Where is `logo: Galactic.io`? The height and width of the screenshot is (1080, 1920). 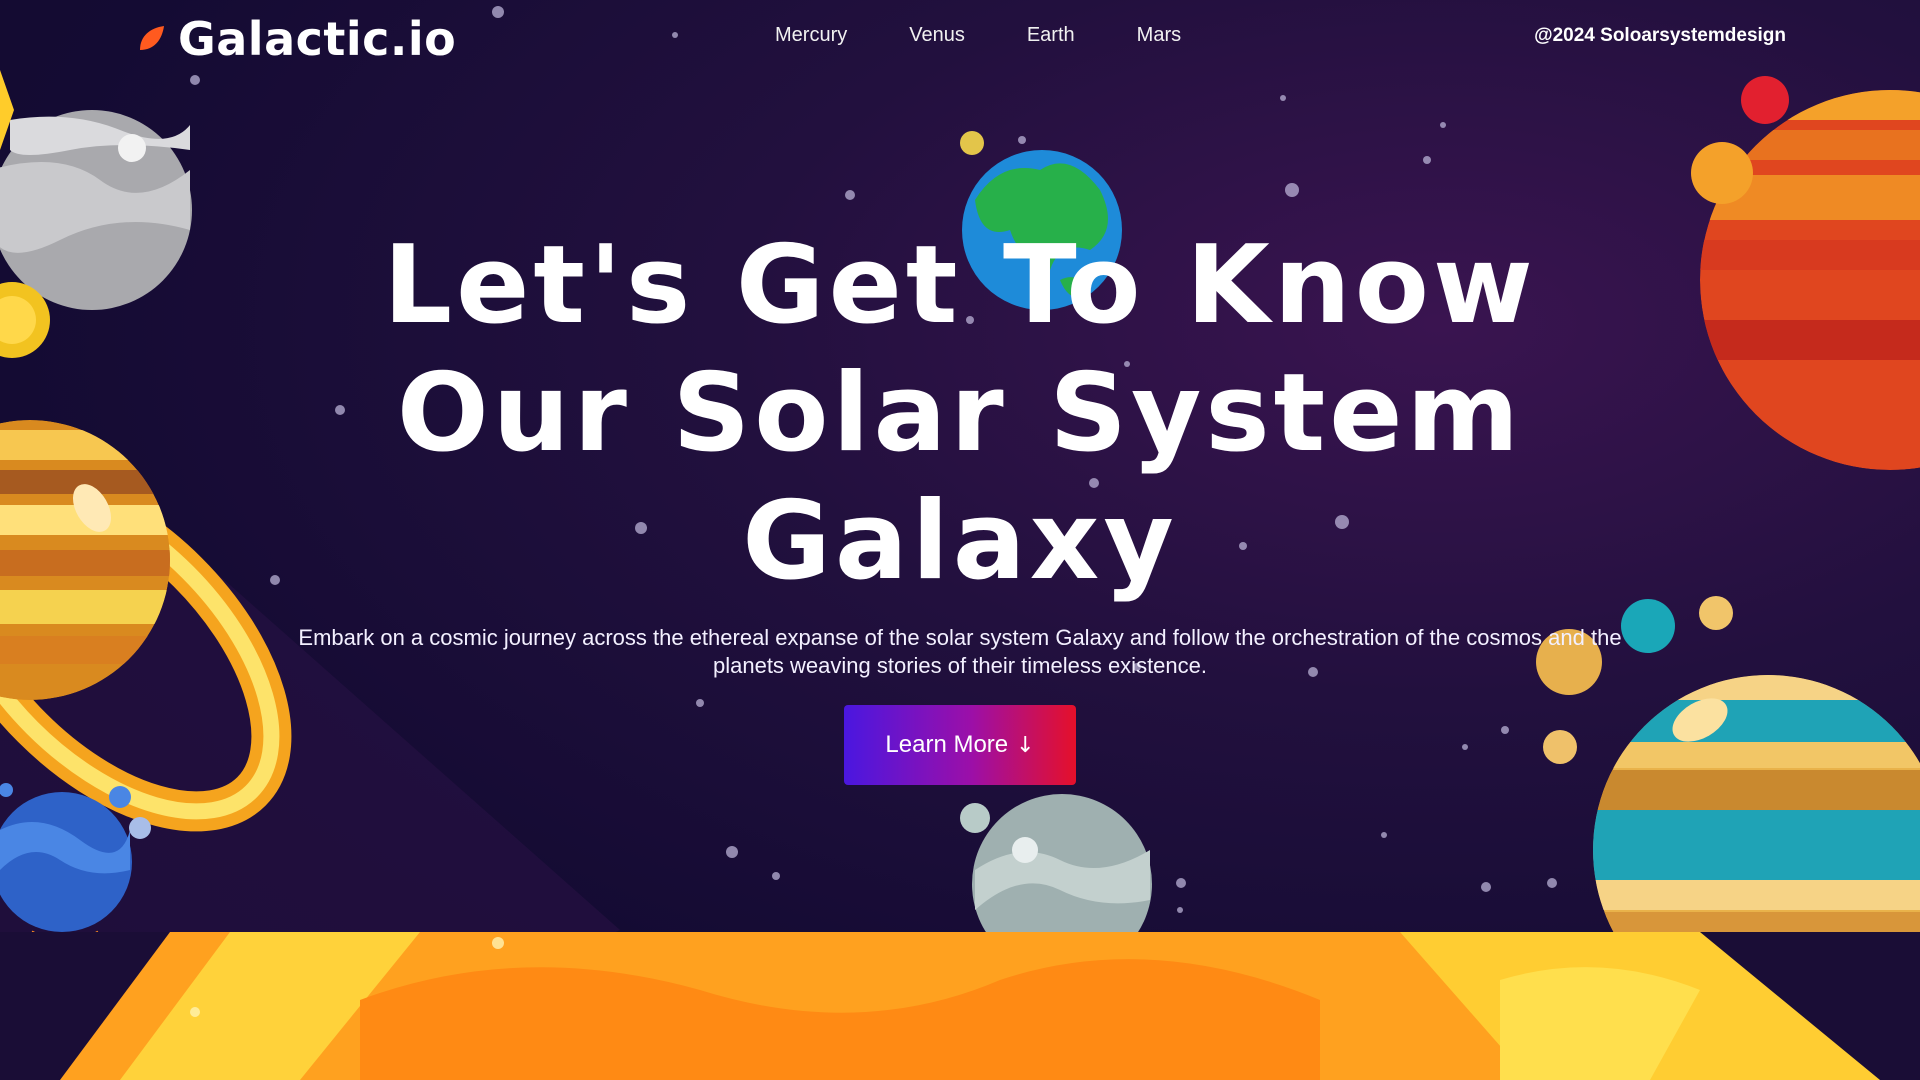
logo: Galactic.io is located at coordinates (296, 39).